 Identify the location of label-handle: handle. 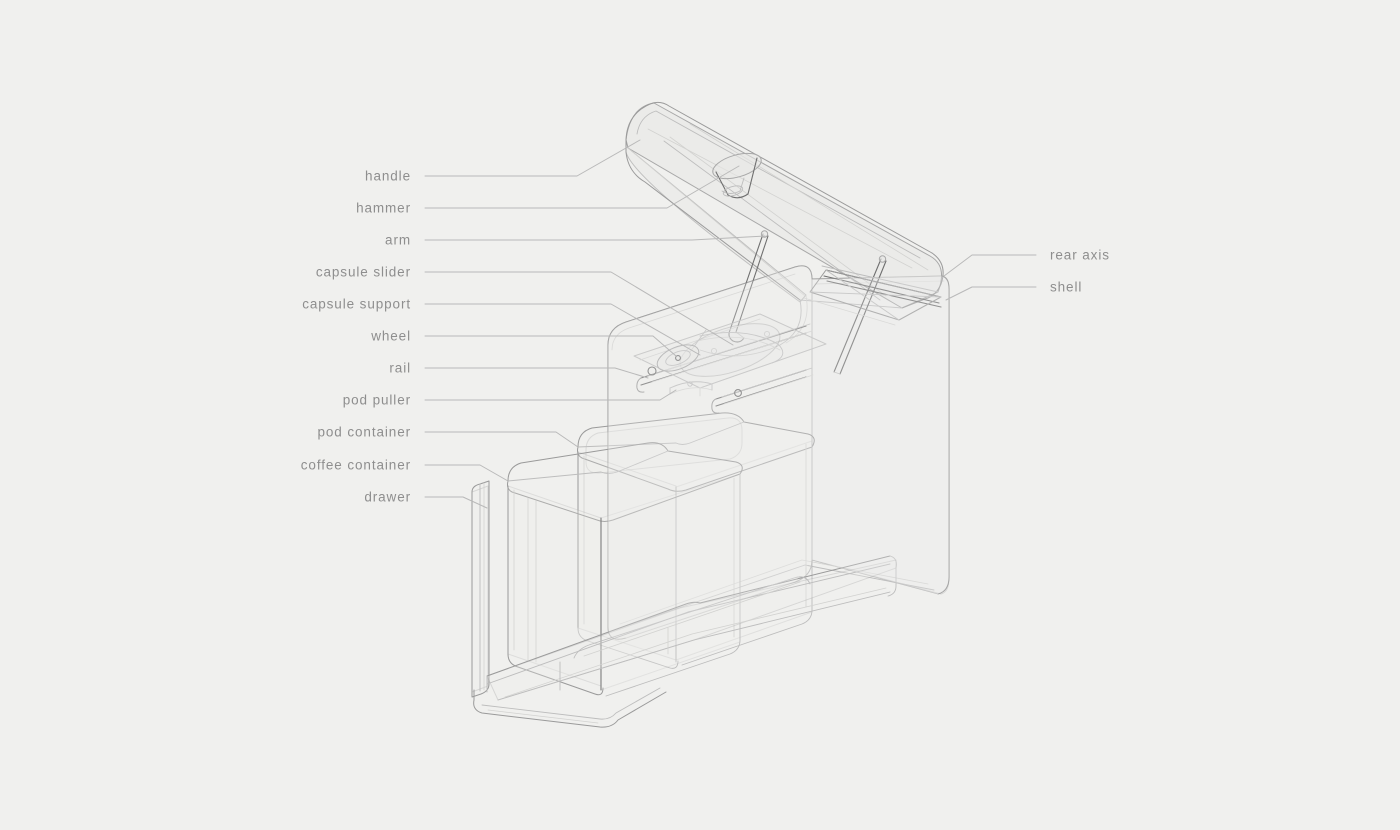
(388, 176).